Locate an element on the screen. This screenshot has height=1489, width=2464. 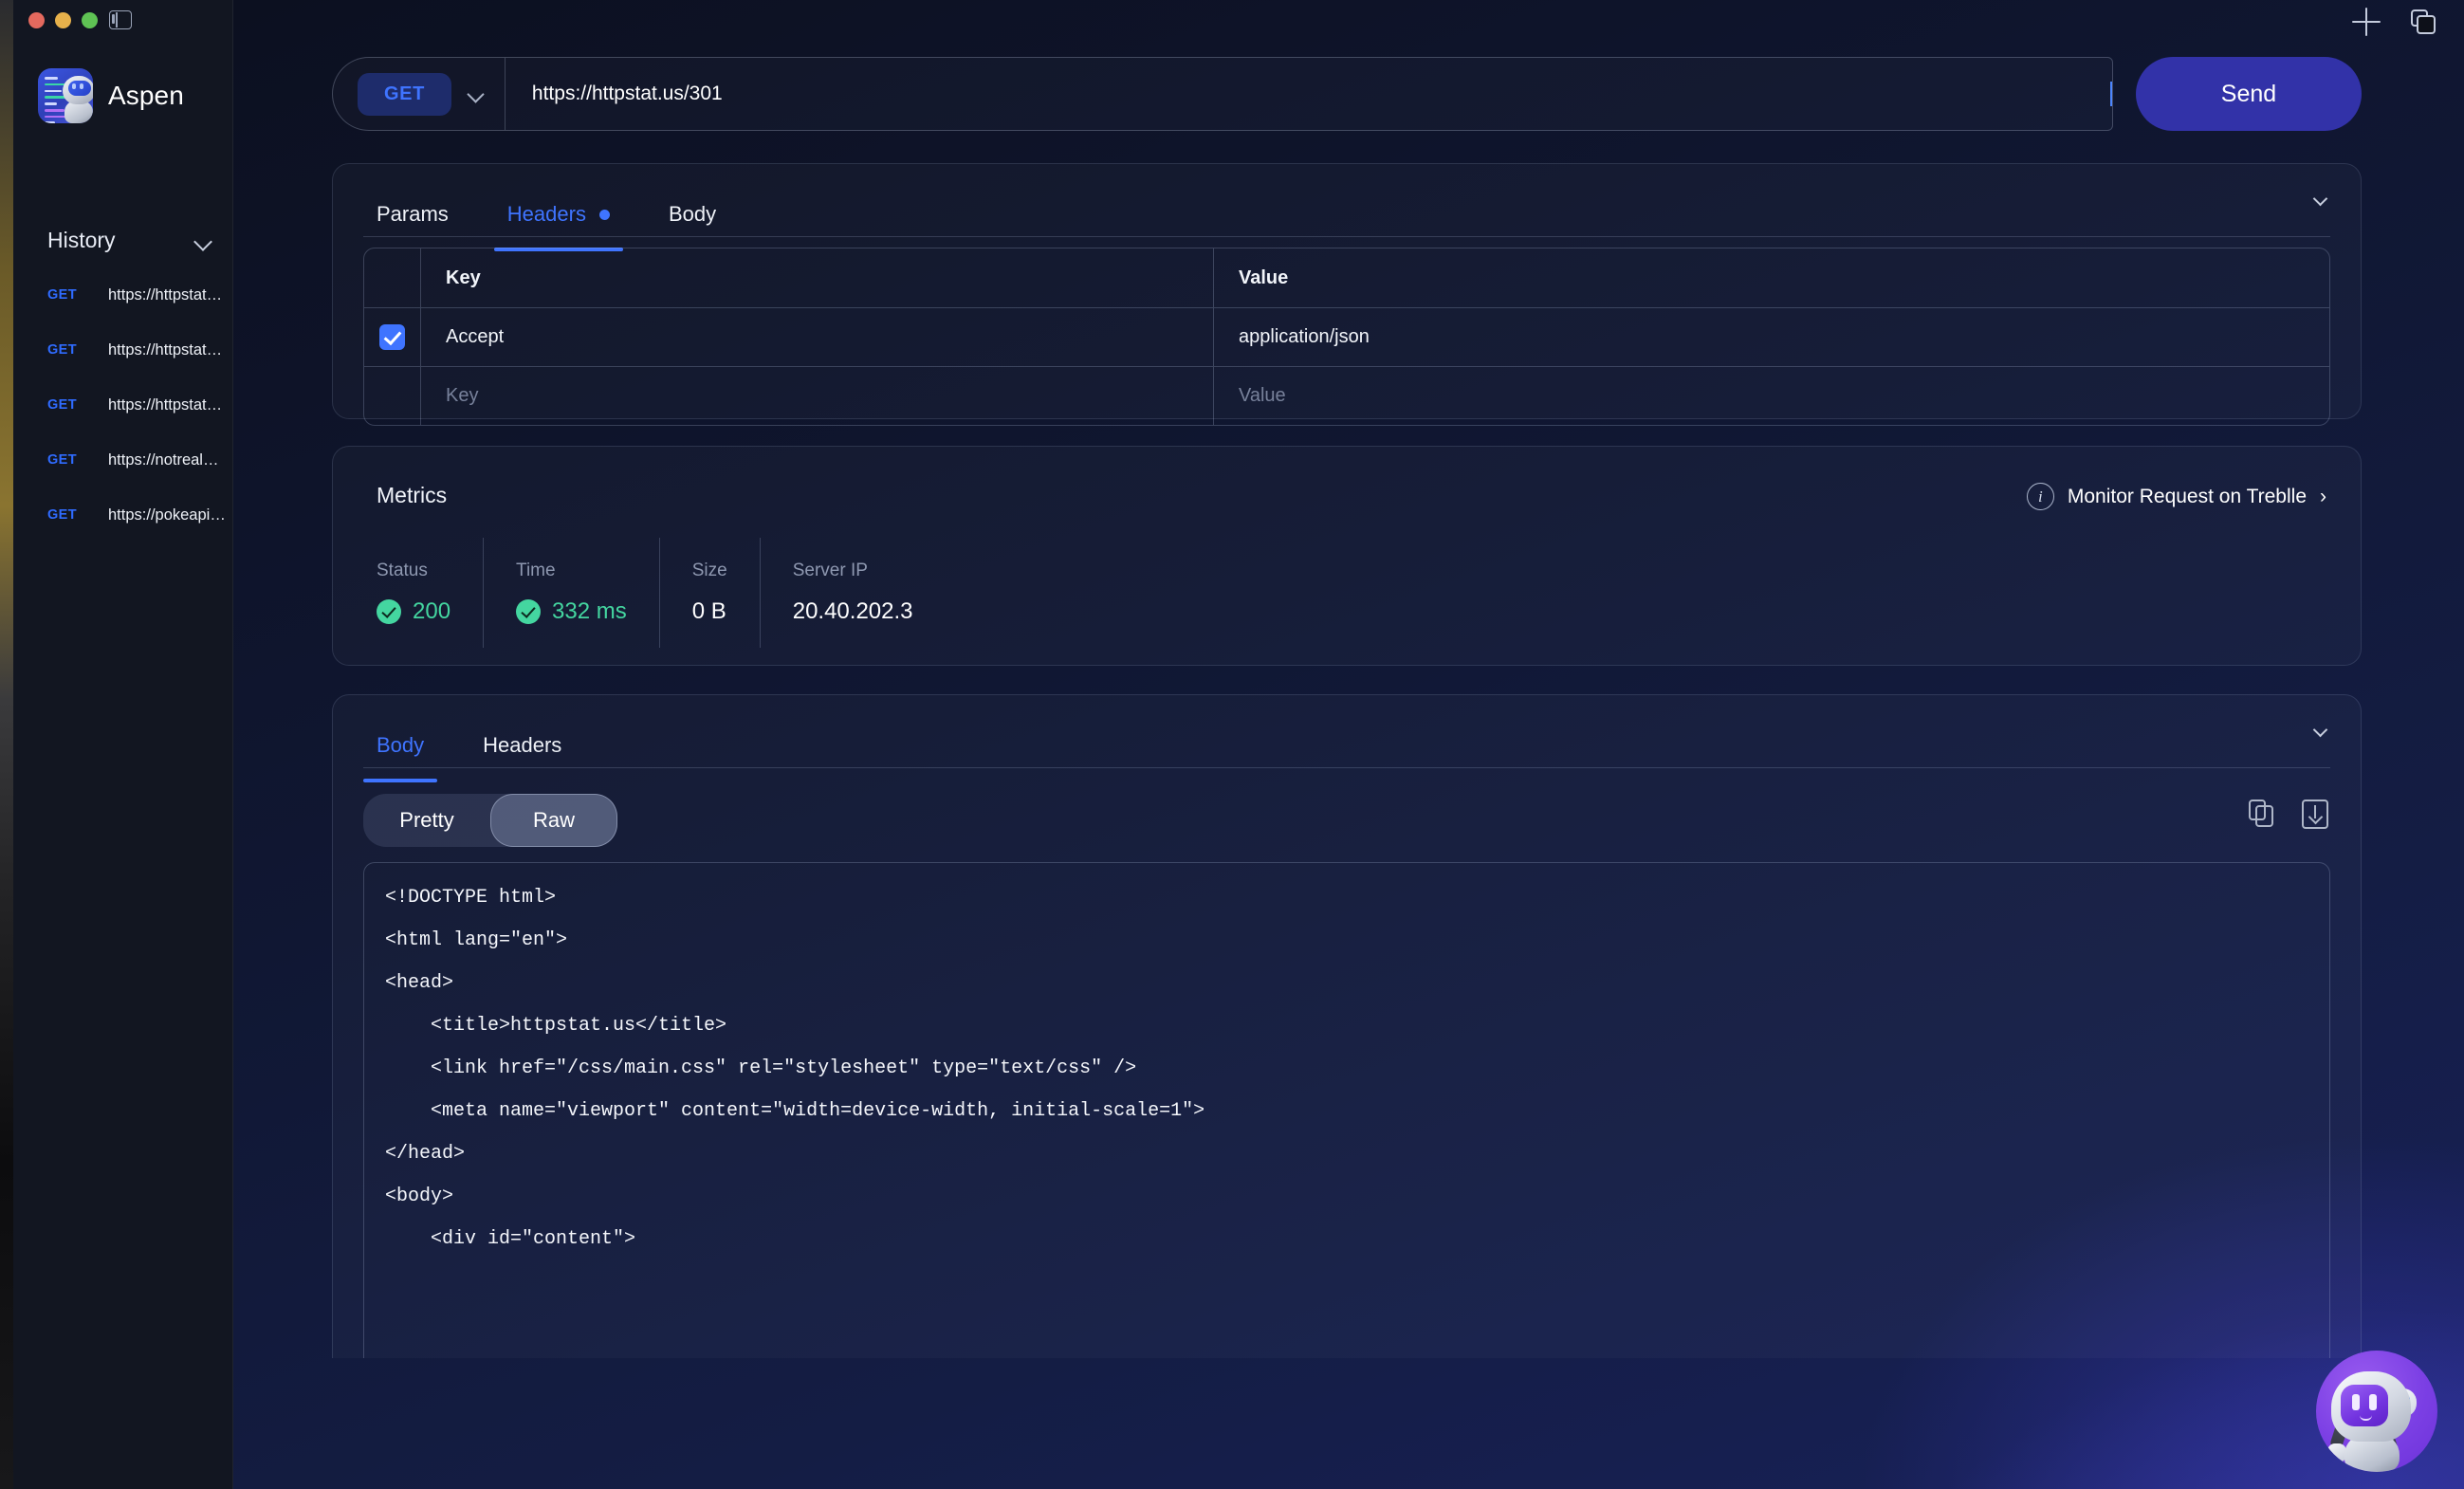
response-body-line: <body> is located at coordinates (419, 1196).